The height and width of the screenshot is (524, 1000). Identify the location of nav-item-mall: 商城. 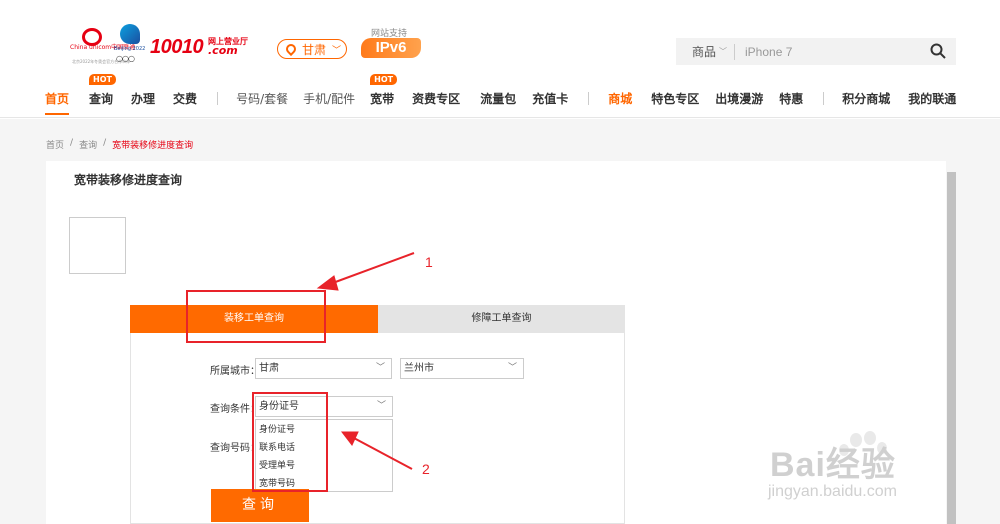
(620, 98).